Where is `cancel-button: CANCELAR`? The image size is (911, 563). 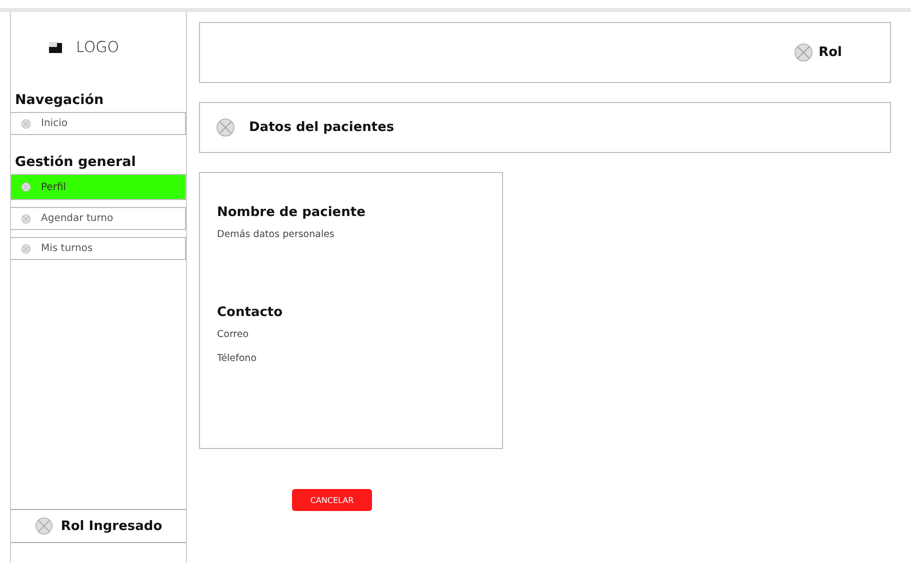
cancel-button: CANCELAR is located at coordinates (332, 500).